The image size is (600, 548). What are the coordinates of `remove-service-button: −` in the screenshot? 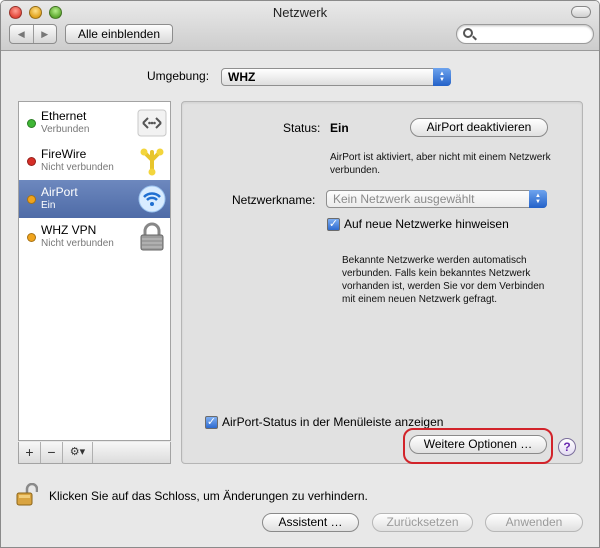 It's located at (52, 452).